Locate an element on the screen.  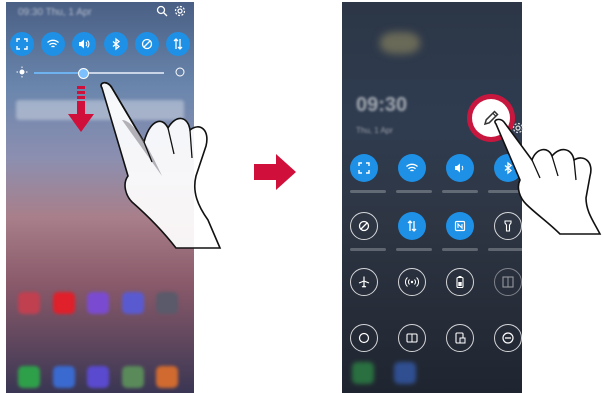
battery-saver-icon is located at coordinates (460, 282).